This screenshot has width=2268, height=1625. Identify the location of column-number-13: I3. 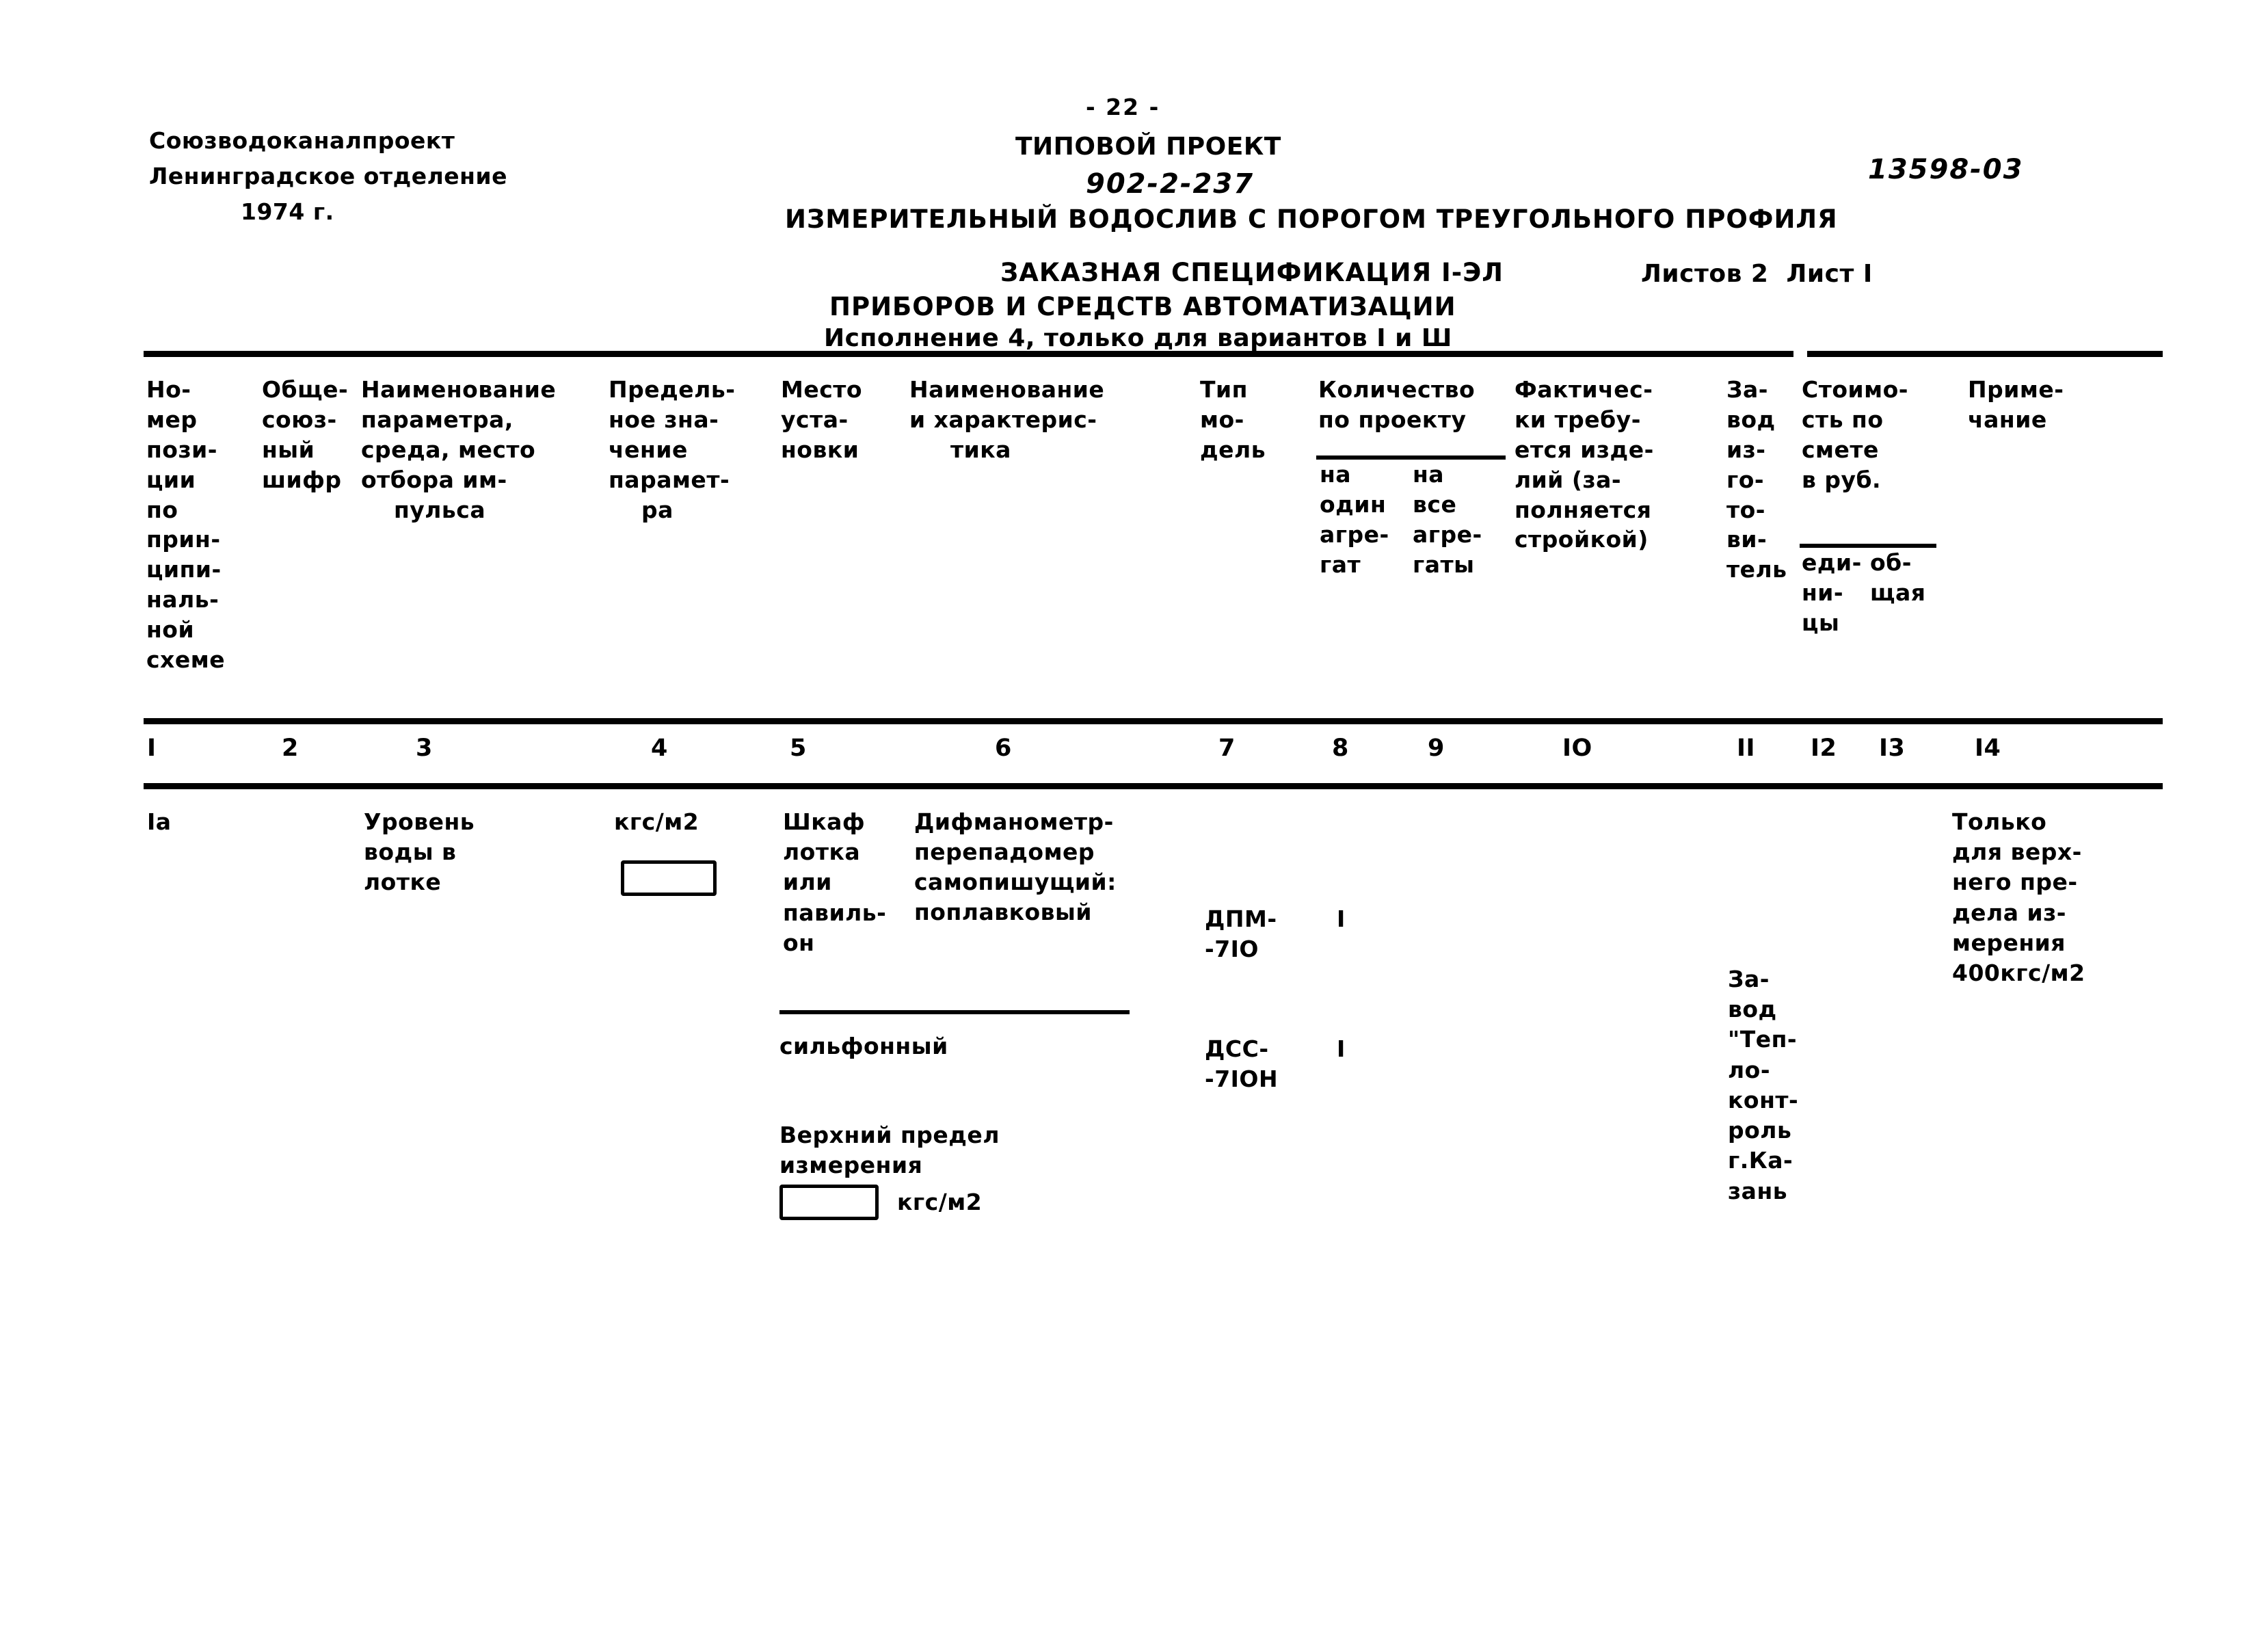
(1892, 748).